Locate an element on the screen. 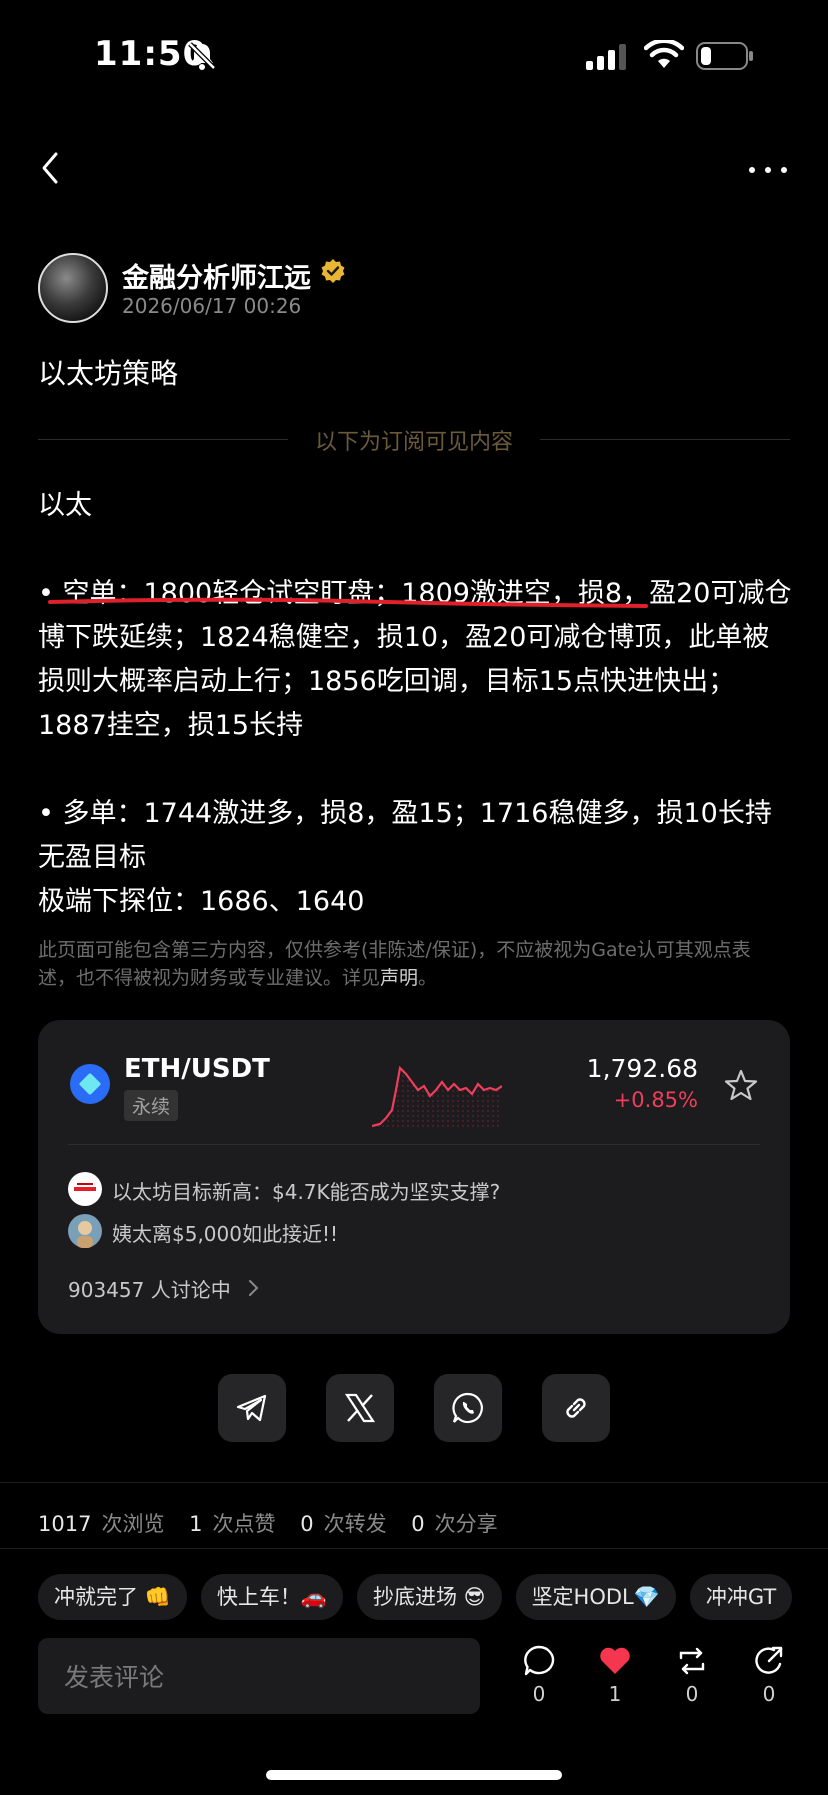  share-link-button is located at coordinates (576, 1408).